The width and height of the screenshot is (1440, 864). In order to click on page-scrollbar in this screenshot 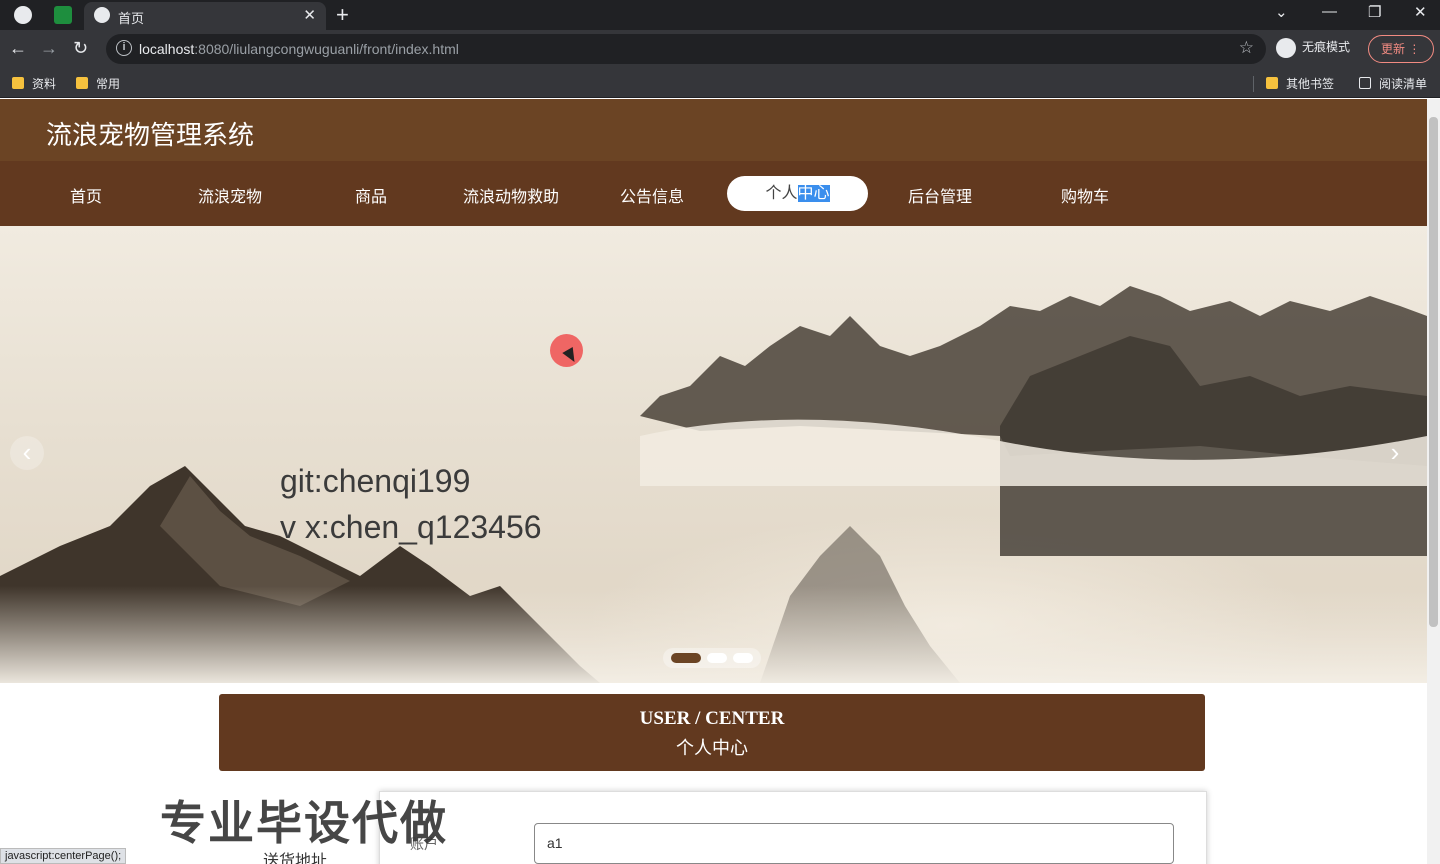, I will do `click(1433, 481)`.